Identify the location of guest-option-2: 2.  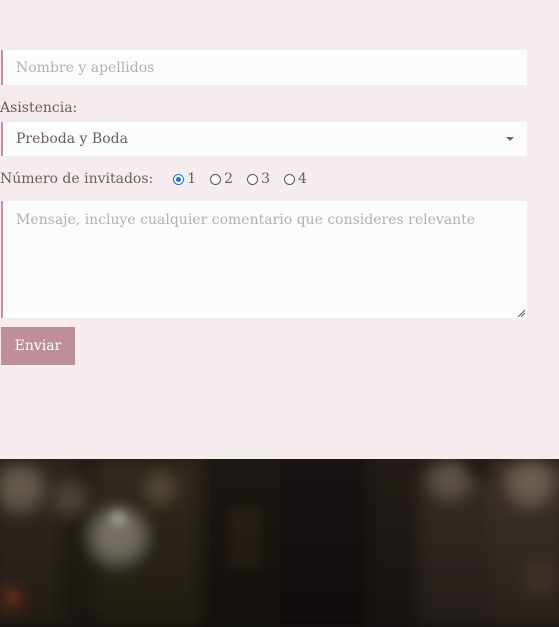
(221, 179).